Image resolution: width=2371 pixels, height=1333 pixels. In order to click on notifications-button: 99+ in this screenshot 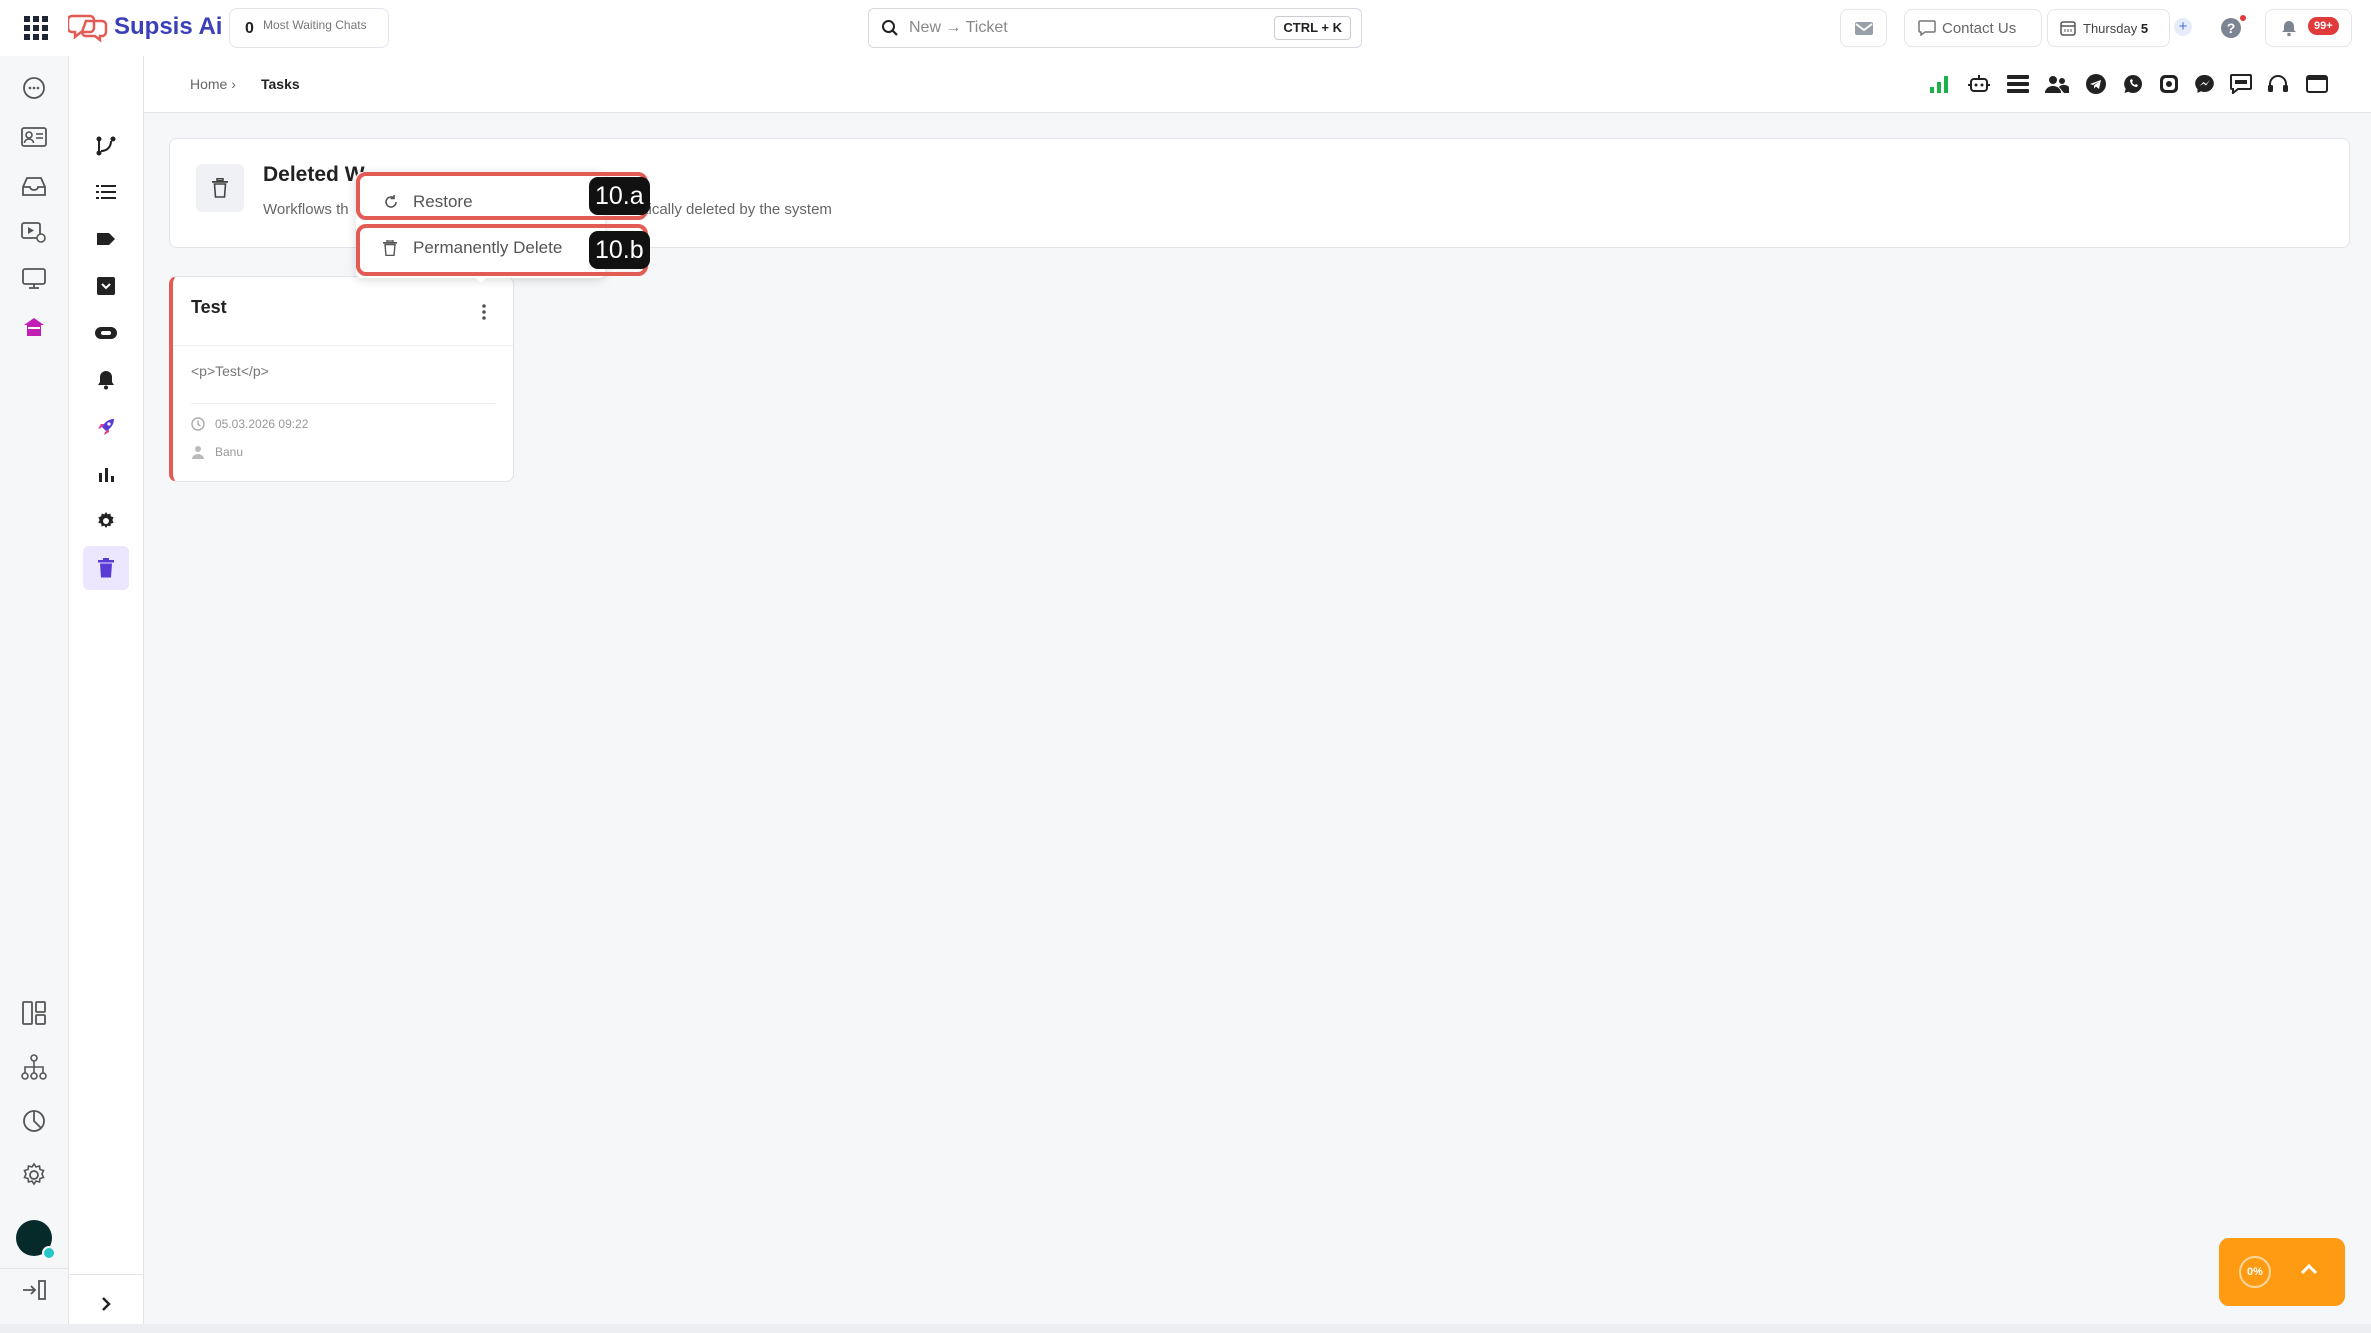, I will do `click(2308, 28)`.